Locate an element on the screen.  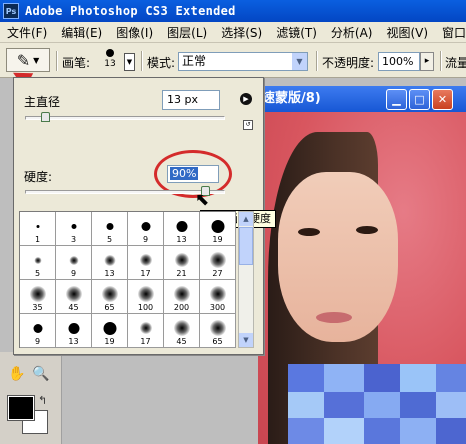
scroll-thumb is located at coordinates (246, 246).